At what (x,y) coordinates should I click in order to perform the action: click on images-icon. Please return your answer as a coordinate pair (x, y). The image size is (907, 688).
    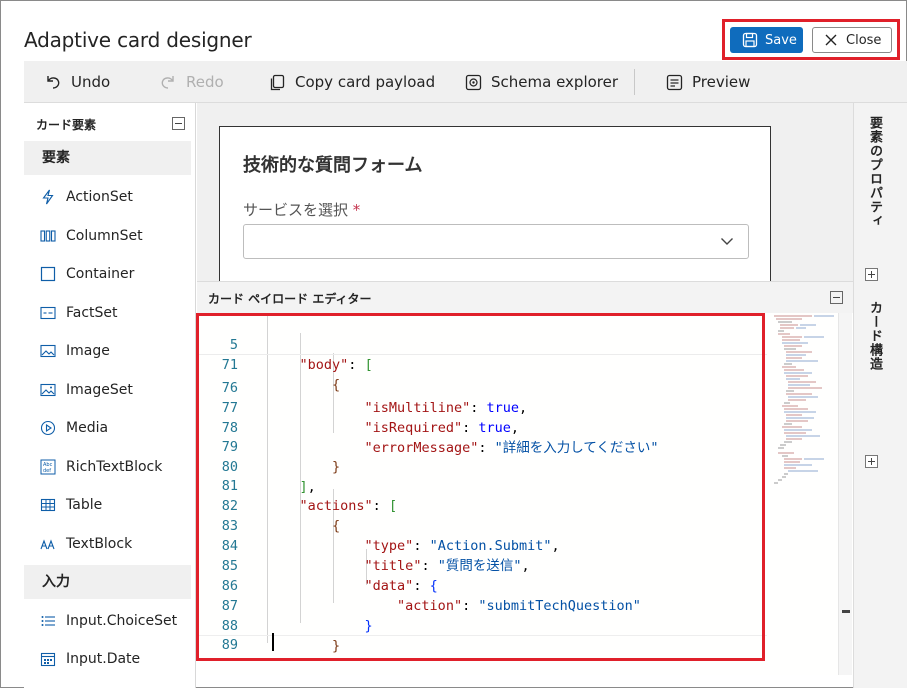
    Looking at the image, I should click on (48, 390).